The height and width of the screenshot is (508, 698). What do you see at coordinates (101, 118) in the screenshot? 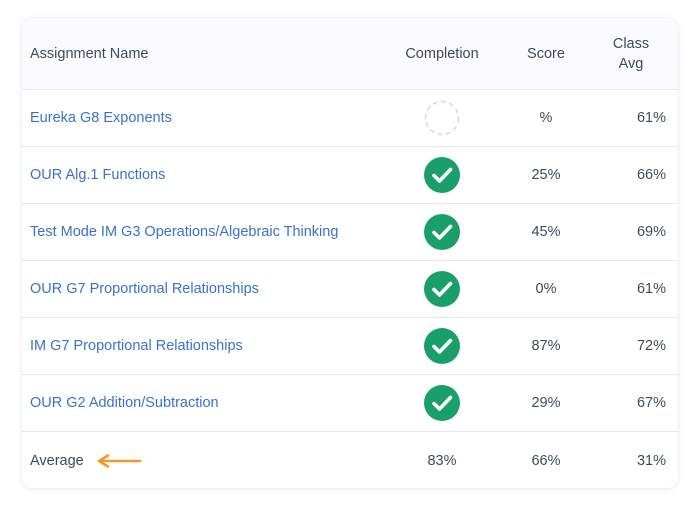
I see `assignment-link: Eureka G8 Exponents` at bounding box center [101, 118].